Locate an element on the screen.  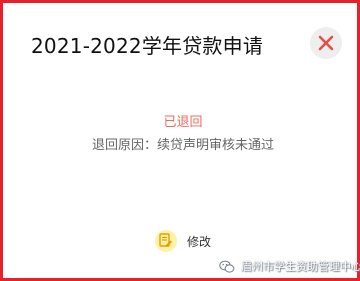
return-reason-text: 退回原因：续贷声明审核未通过 is located at coordinates (182, 145).